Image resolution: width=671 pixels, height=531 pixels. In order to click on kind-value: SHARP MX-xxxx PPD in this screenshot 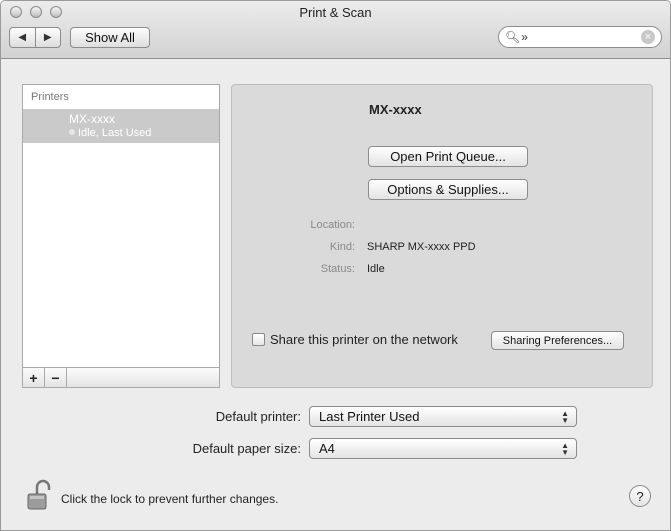, I will do `click(421, 247)`.